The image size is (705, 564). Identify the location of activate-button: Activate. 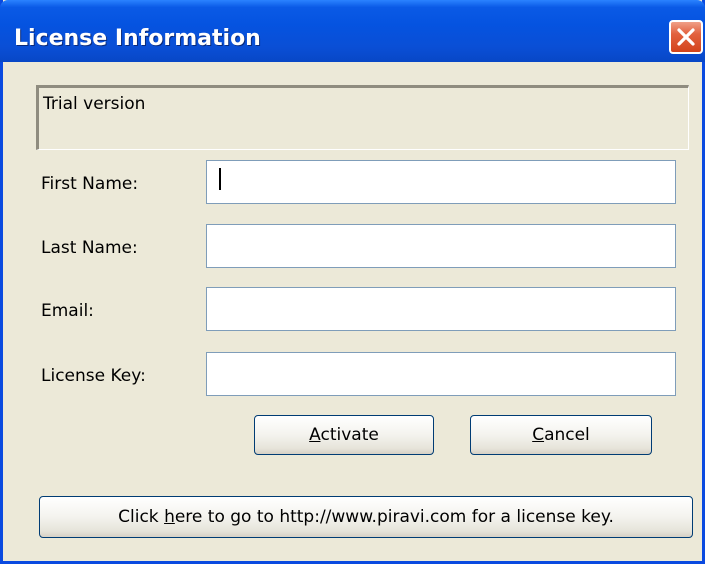
(344, 435).